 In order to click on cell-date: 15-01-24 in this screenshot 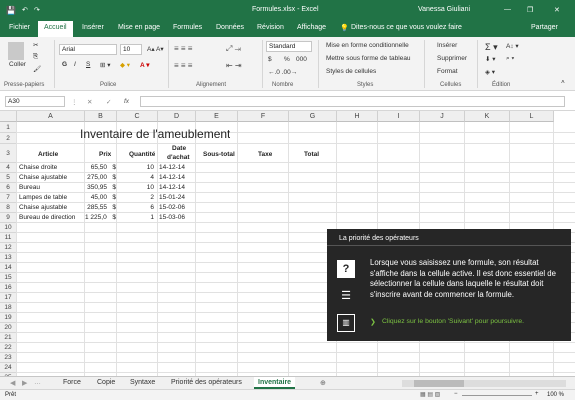, I will do `click(177, 197)`.